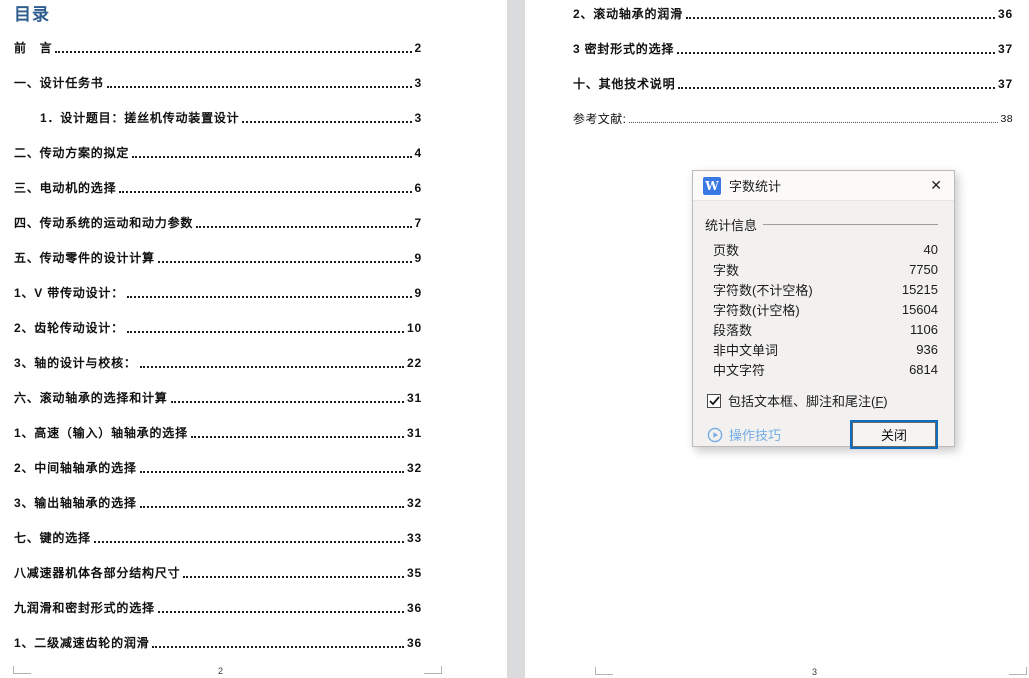  I want to click on toc-entry: 六、滚动轴承的选择和计算 31, so click(218, 398).